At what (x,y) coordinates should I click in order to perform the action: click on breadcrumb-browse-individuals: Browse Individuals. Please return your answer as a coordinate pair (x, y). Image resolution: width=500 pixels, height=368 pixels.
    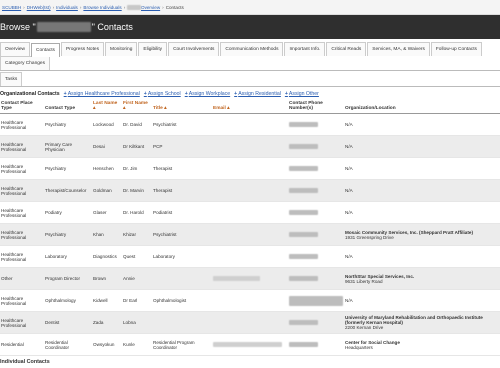
    Looking at the image, I should click on (102, 7).